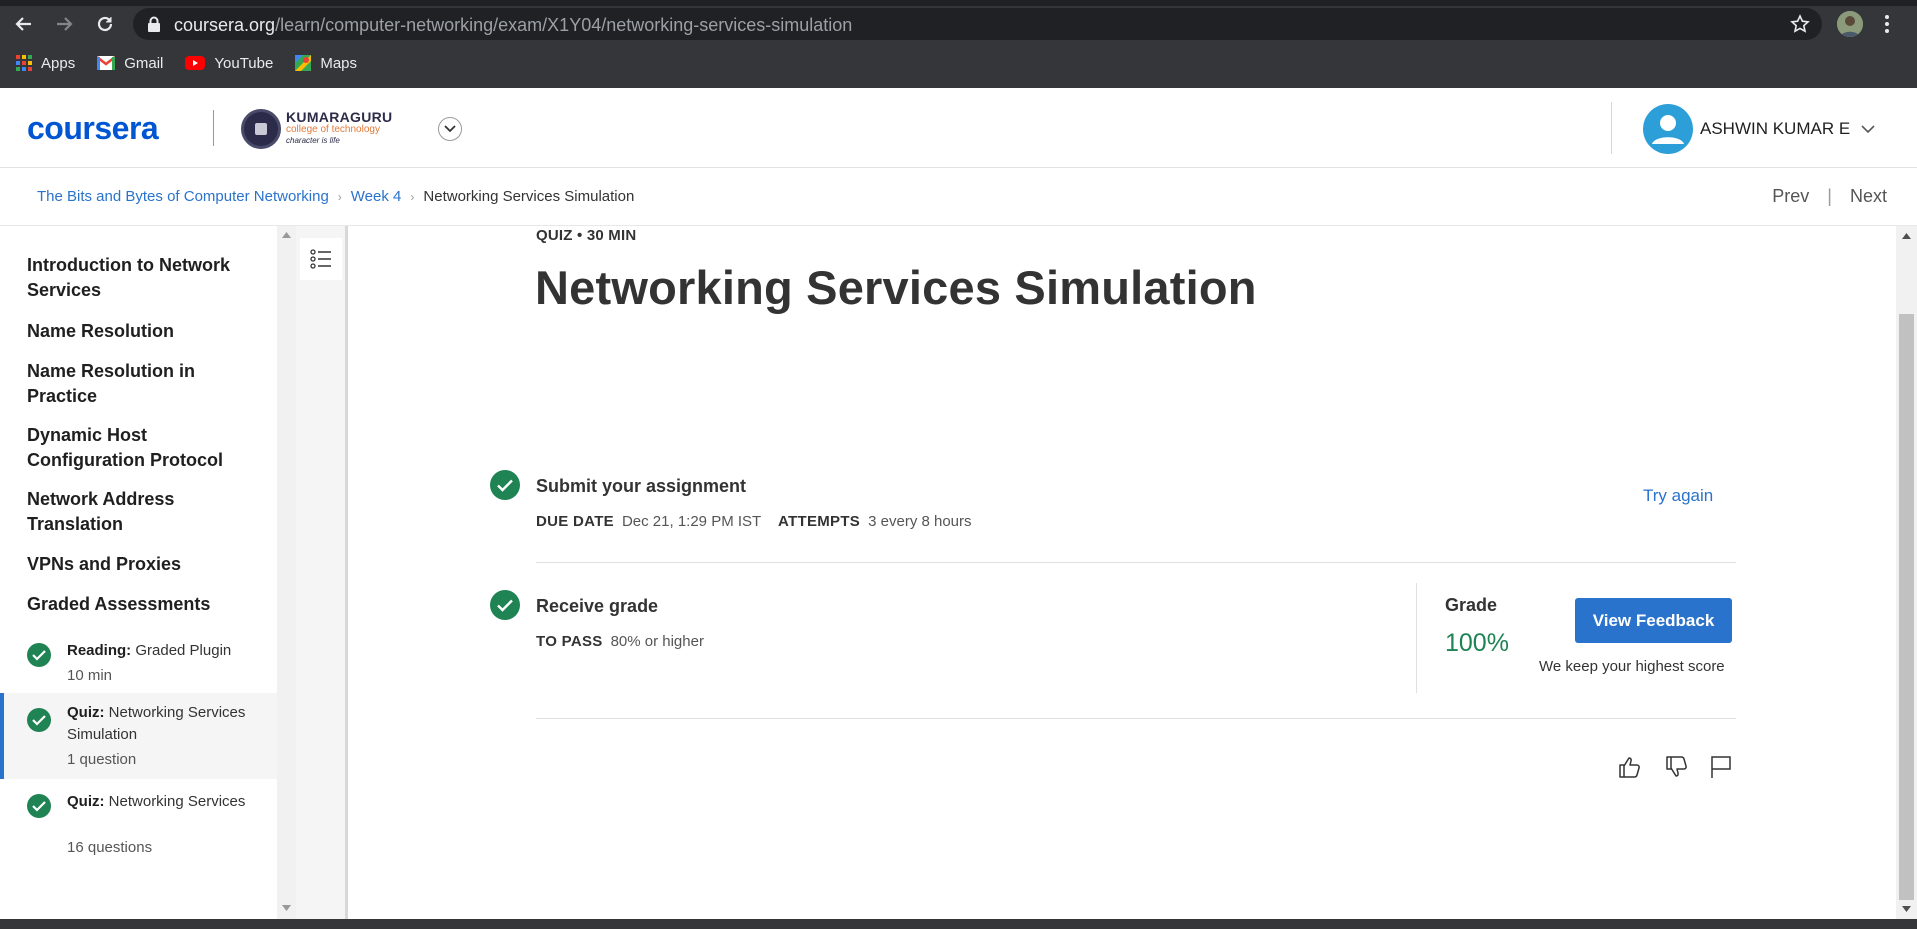 This screenshot has width=1917, height=929. Describe the element at coordinates (195, 63) in the screenshot. I see `youtube-icon` at that location.